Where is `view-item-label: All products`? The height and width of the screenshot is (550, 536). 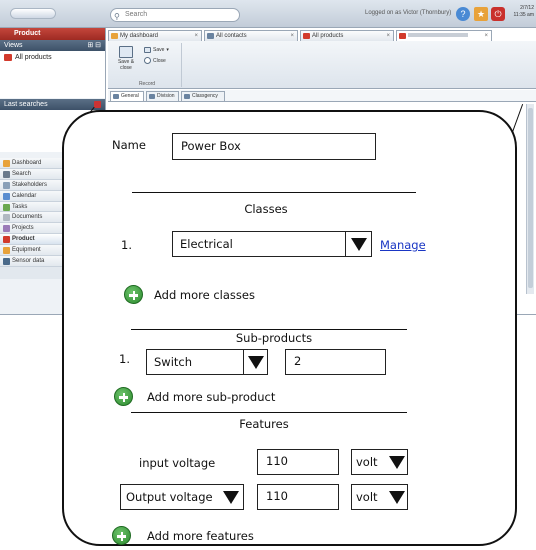
view-item-label: All products is located at coordinates (33, 57).